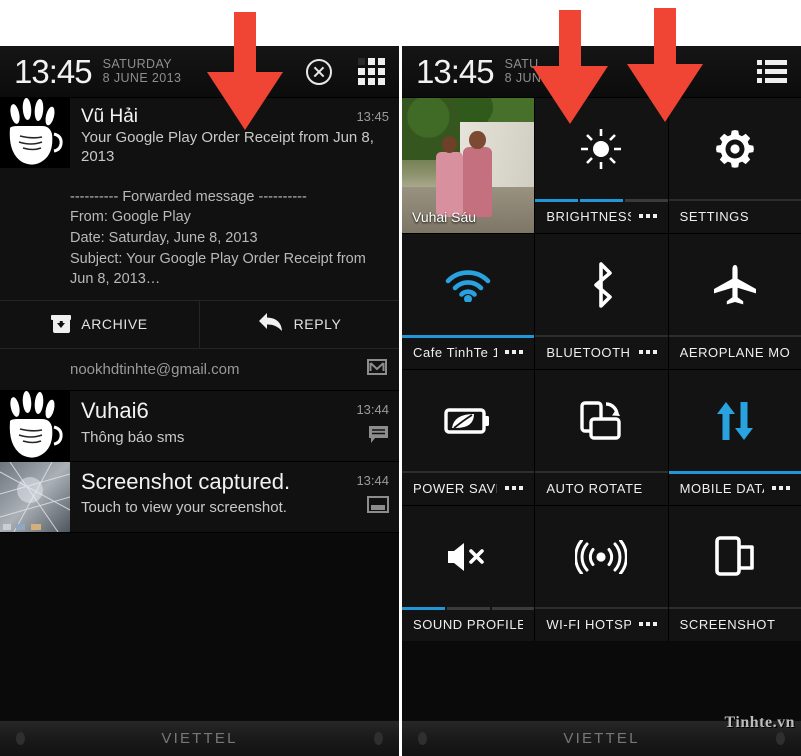 Image resolution: width=801 pixels, height=756 pixels. I want to click on list-view-icon, so click(772, 71).